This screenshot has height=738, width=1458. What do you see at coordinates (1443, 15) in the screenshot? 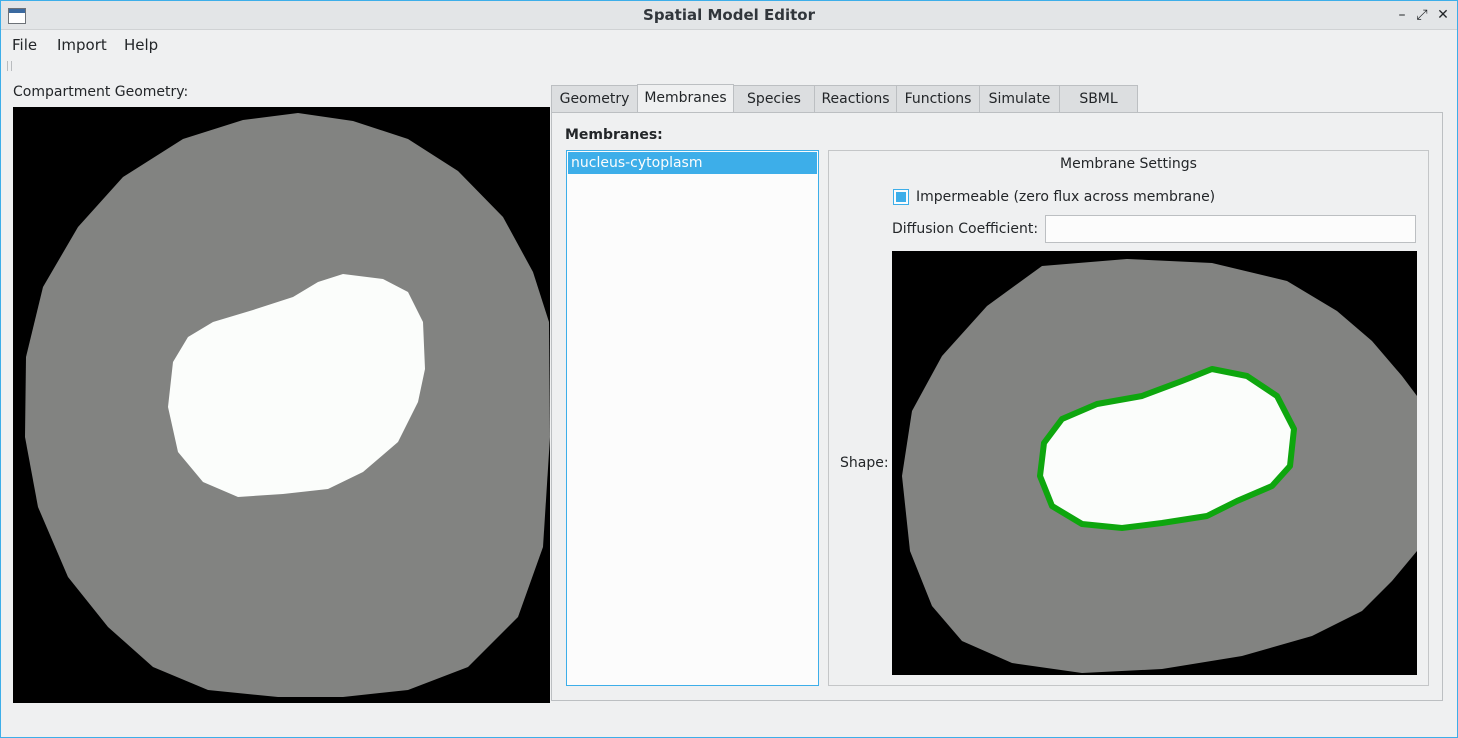
I see `close-icon: ✕` at bounding box center [1443, 15].